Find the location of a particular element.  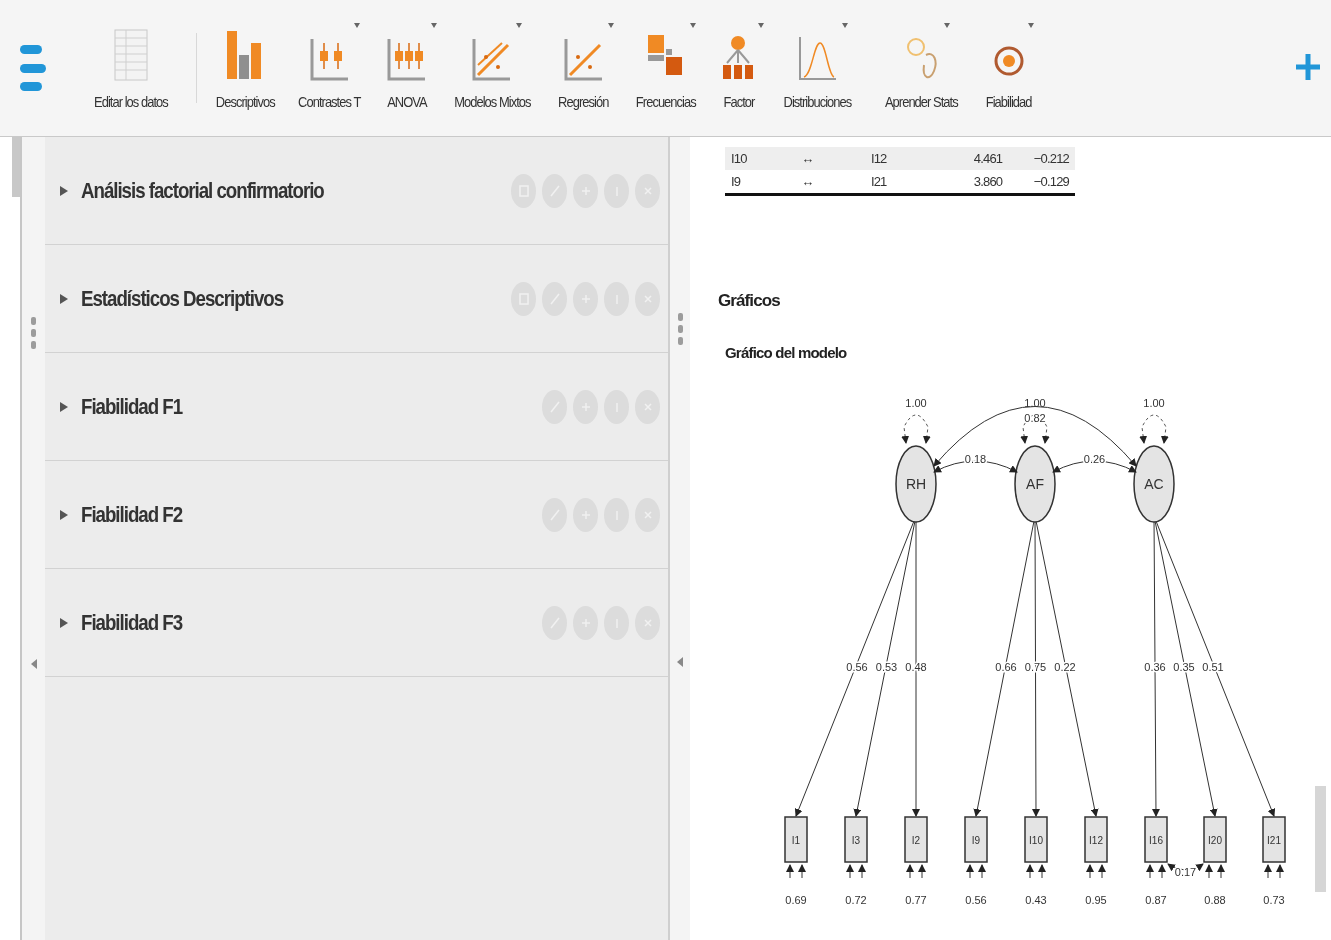

toolbar-button: Modelos Mixtos is located at coordinates (492, 68).